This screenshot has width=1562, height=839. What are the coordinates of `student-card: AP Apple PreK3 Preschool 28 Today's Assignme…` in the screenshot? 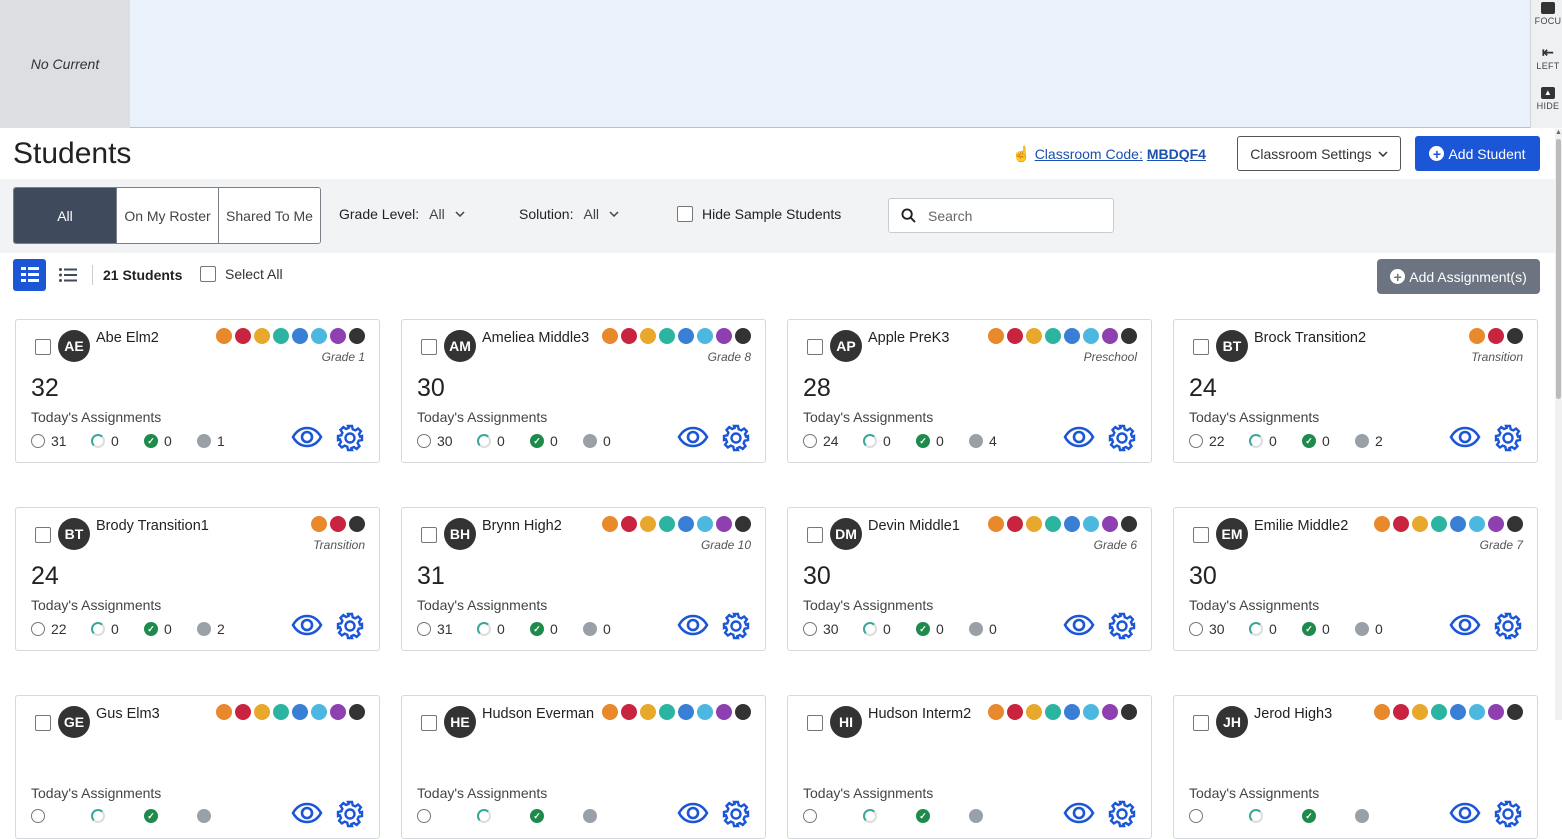 It's located at (969, 391).